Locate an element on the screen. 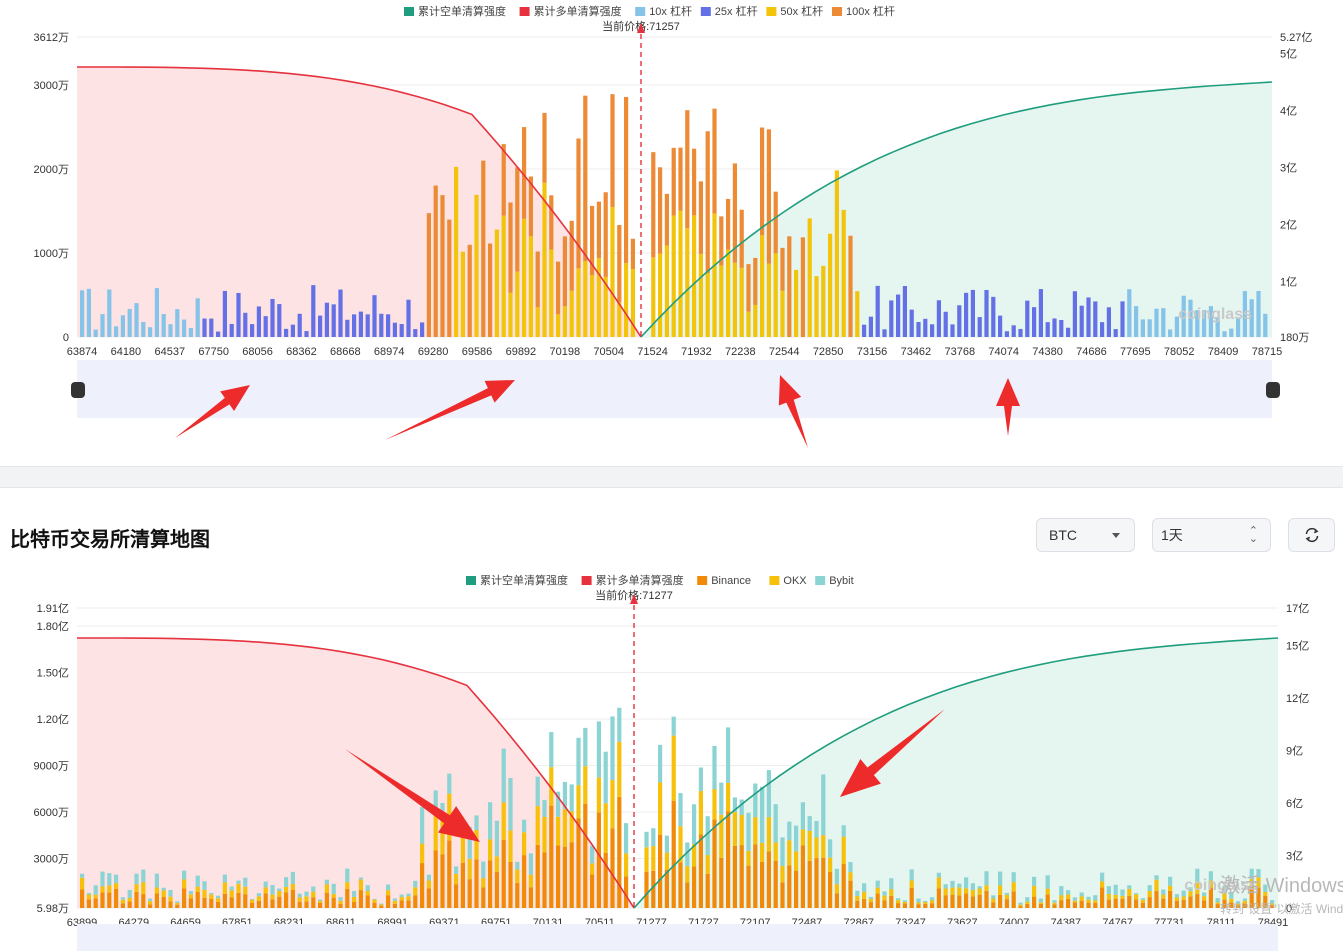 Image resolution: width=1343 pixels, height=951 pixels. legend-label: 25x 杠杆 is located at coordinates (736, 11).